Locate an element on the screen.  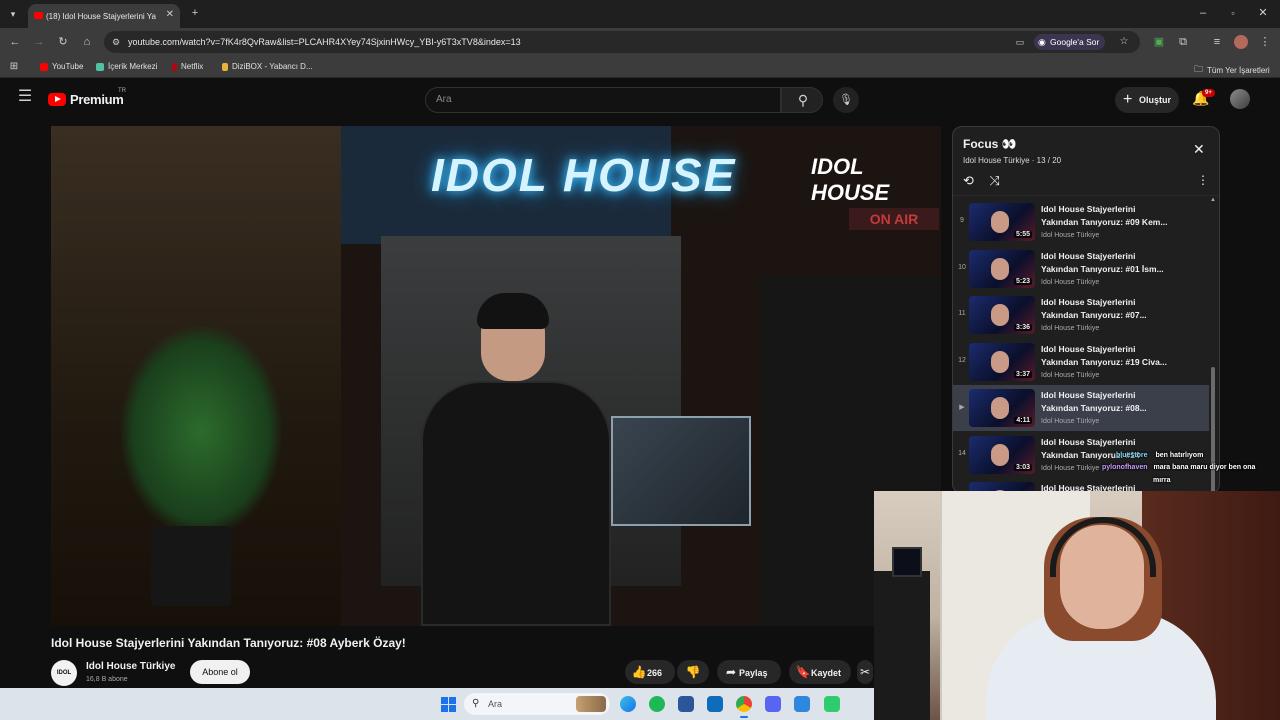
bookmark-youtube: YouTube is located at coordinates (61, 66).